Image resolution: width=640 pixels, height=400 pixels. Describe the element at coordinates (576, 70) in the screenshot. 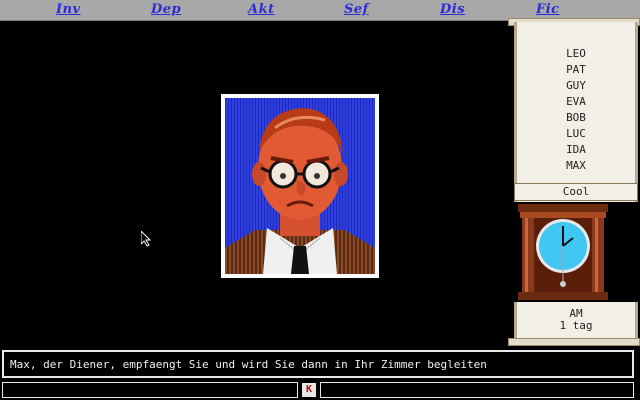

I see `suspect-item: PAT` at that location.